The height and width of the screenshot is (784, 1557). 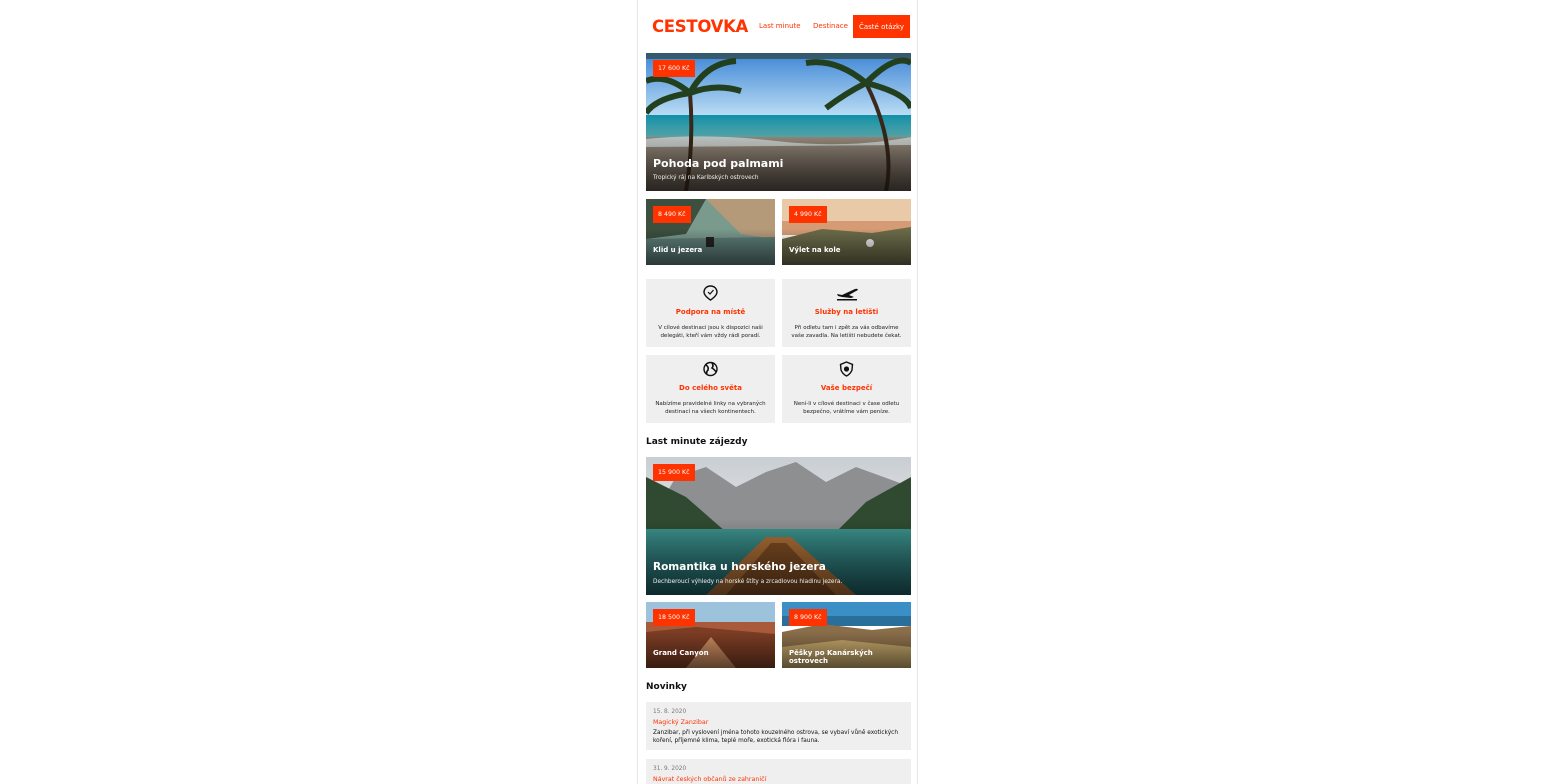 What do you see at coordinates (700, 26) in the screenshot?
I see `site-logo: CESTOVKA` at bounding box center [700, 26].